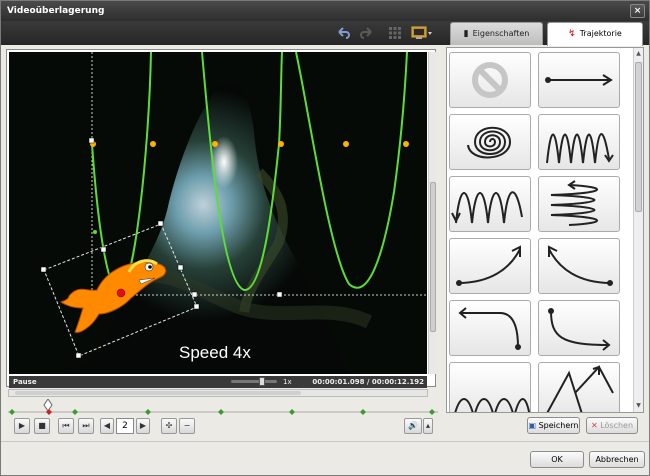 Image resolution: width=650 pixels, height=476 pixels. Describe the element at coordinates (594, 425) in the screenshot. I see `delete-icon: ✕` at that location.